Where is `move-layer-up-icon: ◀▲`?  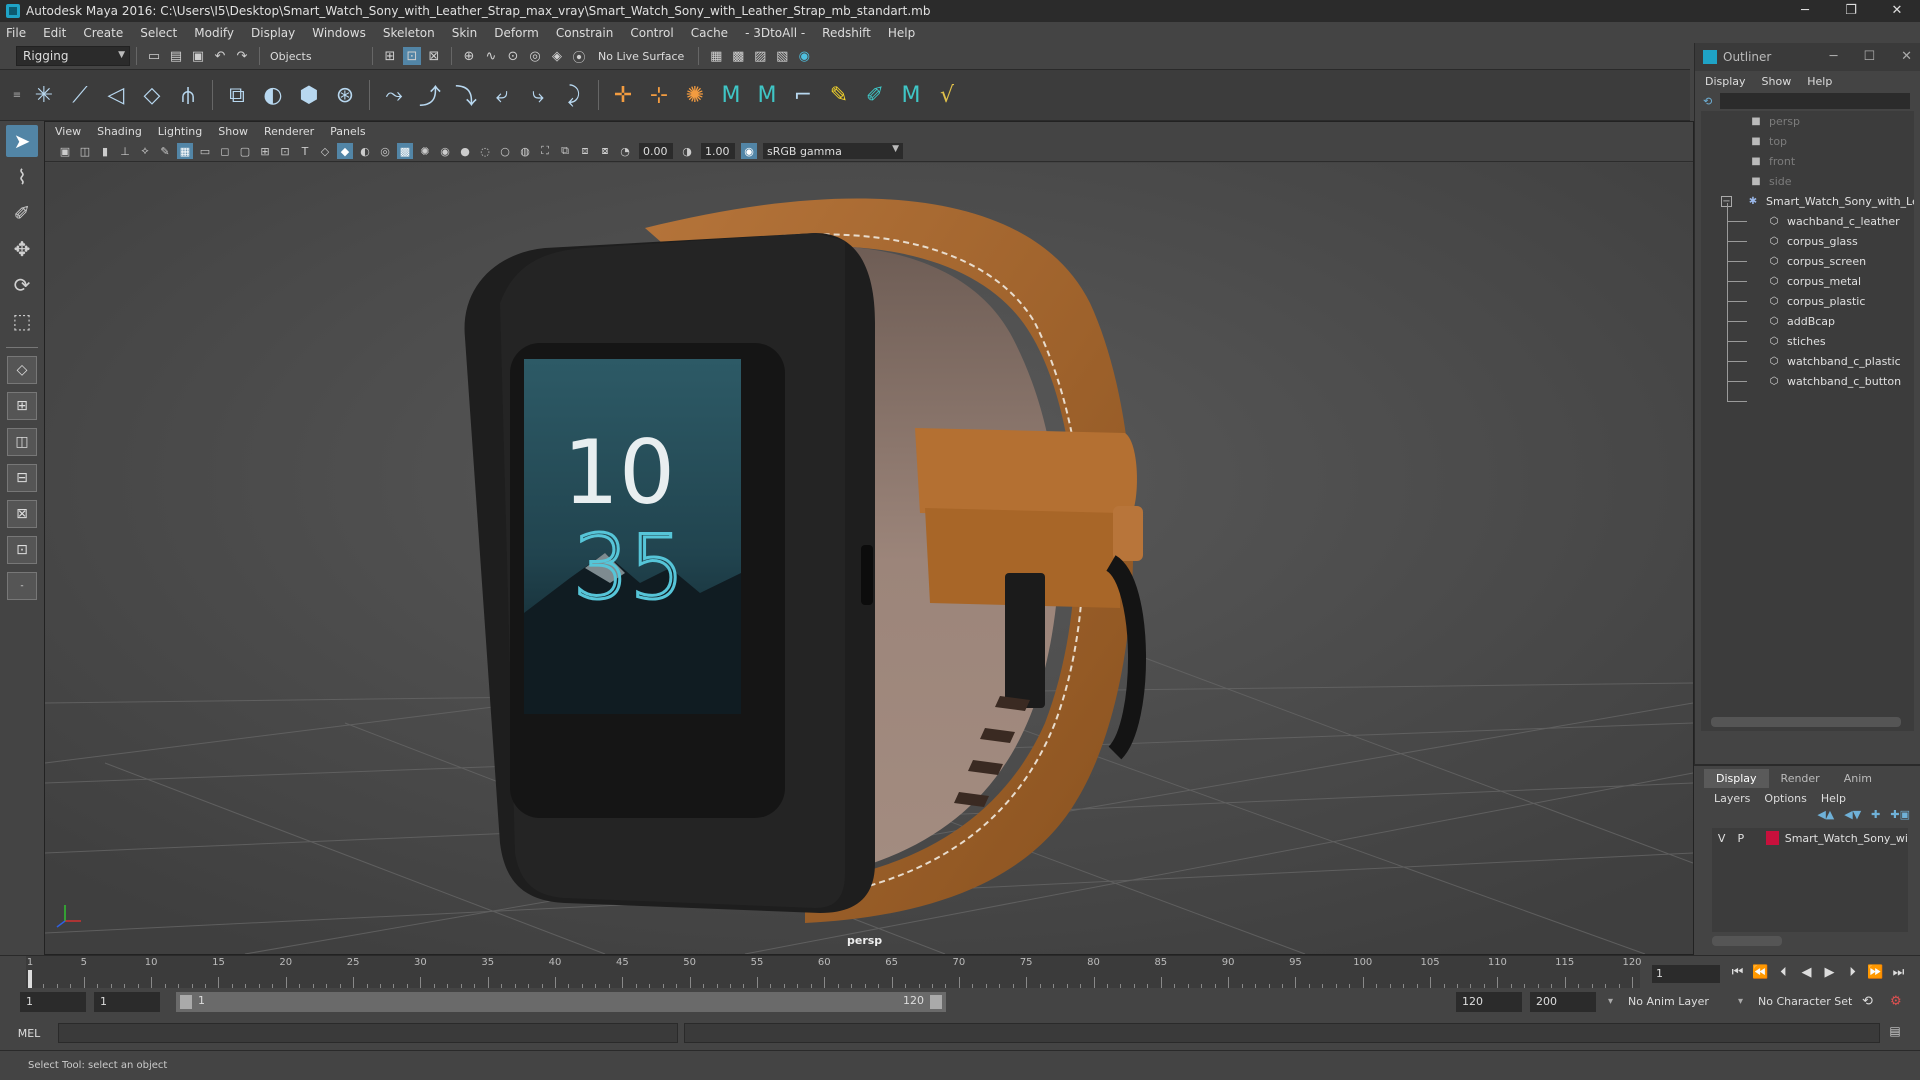 move-layer-up-icon: ◀▲ is located at coordinates (1825, 818).